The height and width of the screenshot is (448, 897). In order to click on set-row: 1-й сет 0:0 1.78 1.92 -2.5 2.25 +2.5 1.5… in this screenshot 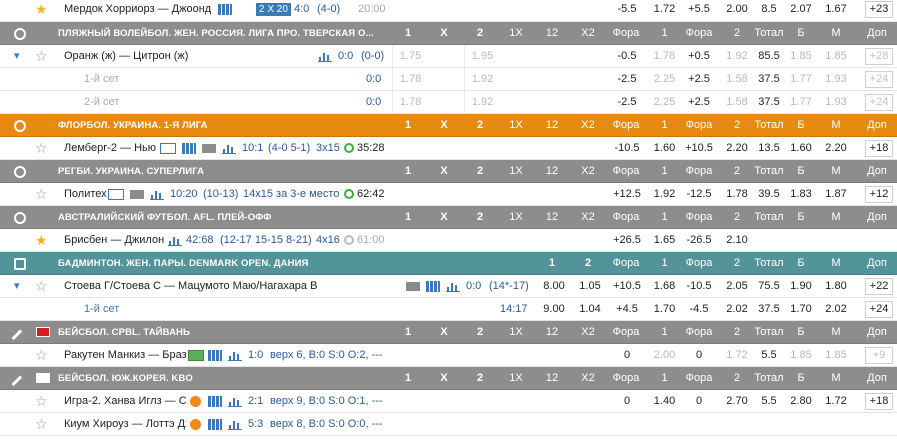, I will do `click(448, 79)`.